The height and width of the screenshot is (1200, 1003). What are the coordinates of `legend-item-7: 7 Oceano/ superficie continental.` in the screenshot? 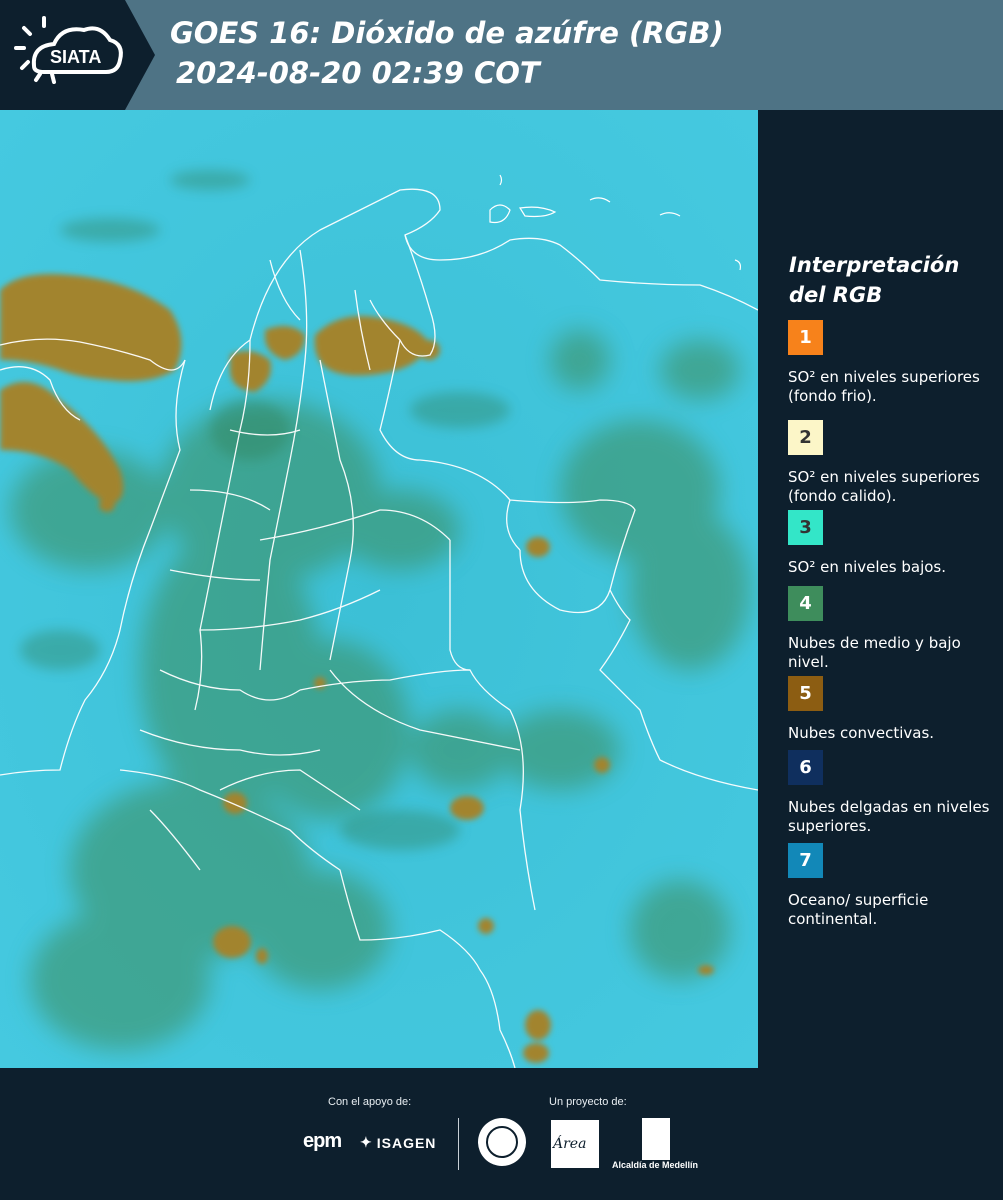 It's located at (893, 886).